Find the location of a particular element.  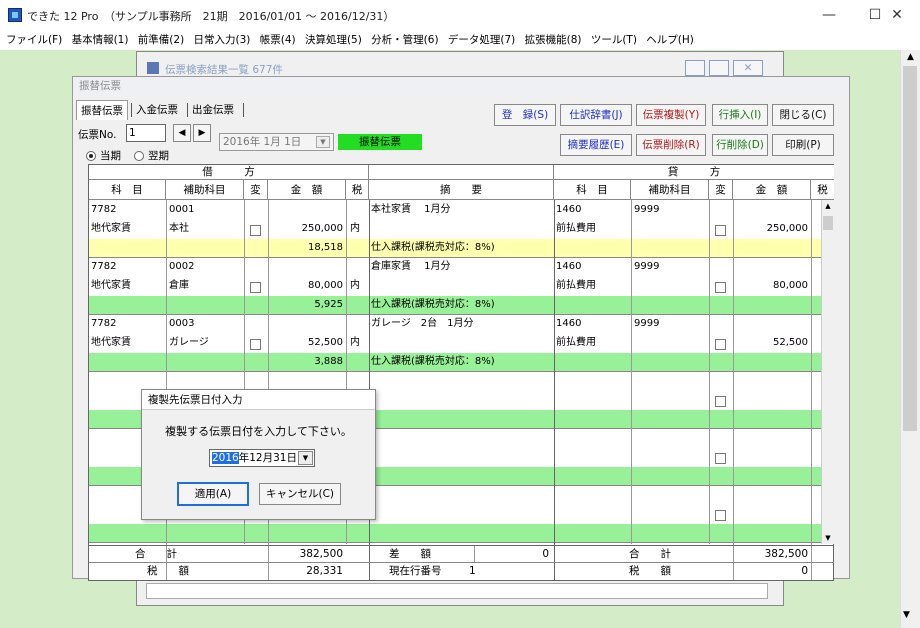

credit-amount: 80,000 is located at coordinates (772, 286).